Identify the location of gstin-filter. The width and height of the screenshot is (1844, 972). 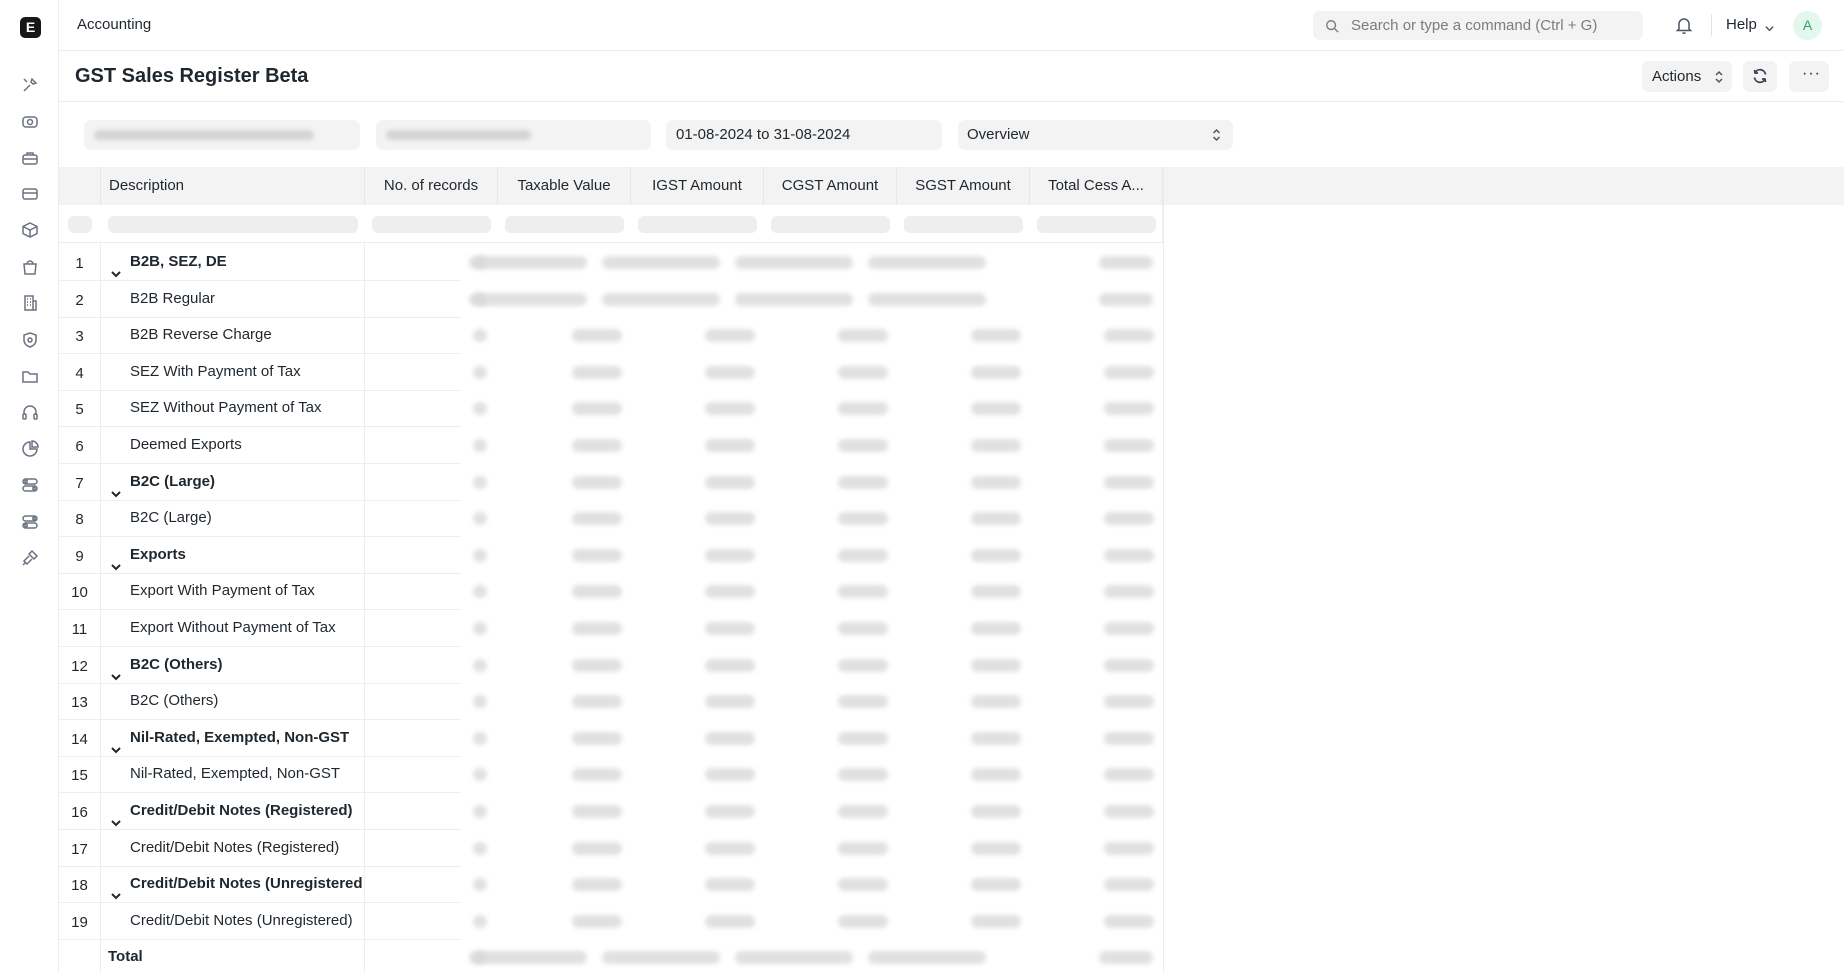
(513, 135).